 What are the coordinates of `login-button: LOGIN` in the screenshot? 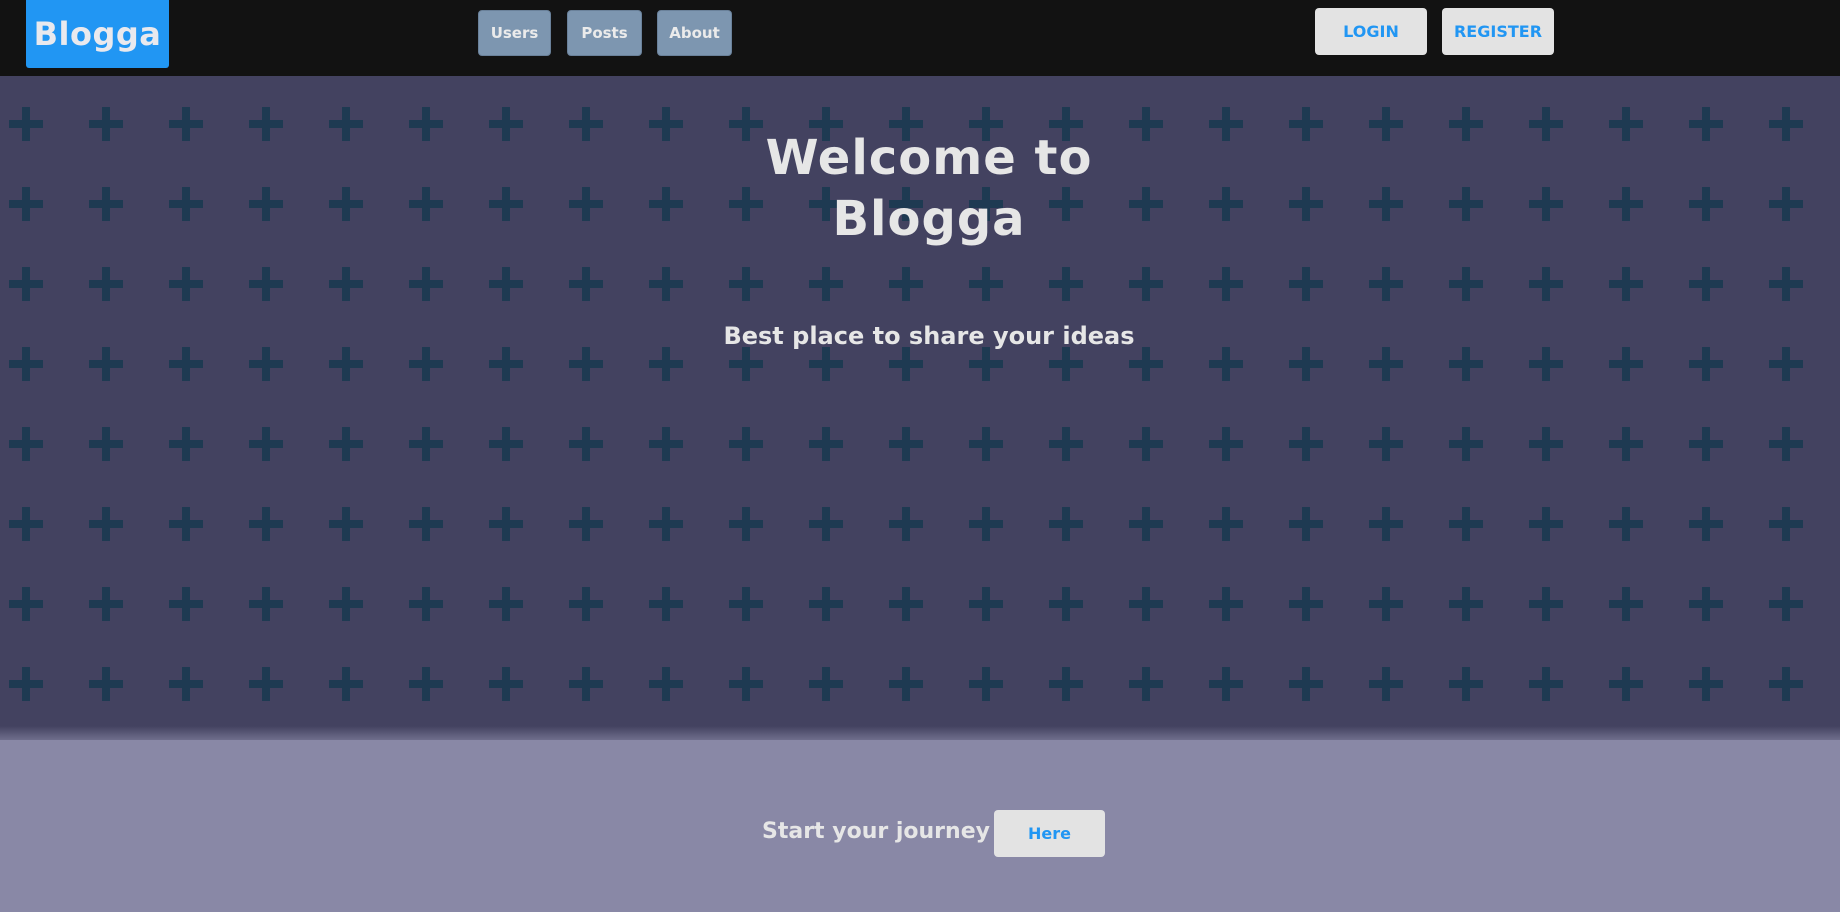 It's located at (1371, 31).